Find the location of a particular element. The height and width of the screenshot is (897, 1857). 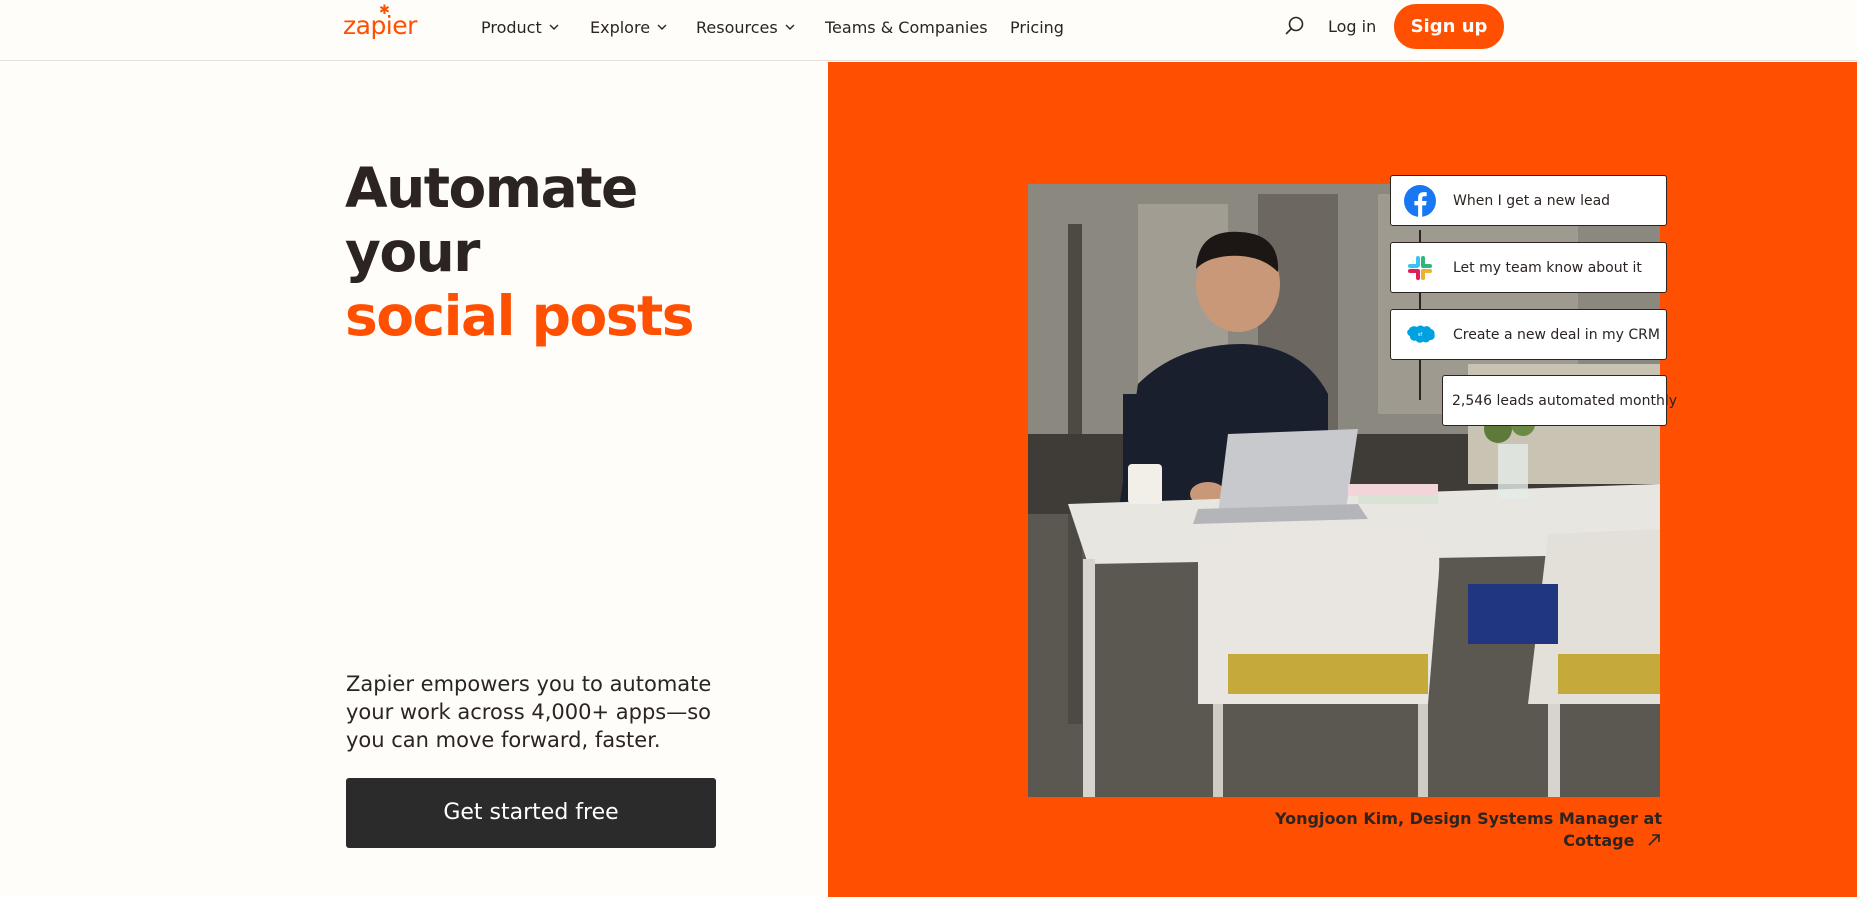

nav-pricing: Pricing is located at coordinates (1037, 27).